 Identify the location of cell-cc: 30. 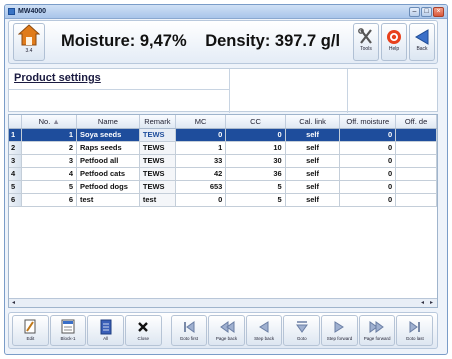
(255, 161).